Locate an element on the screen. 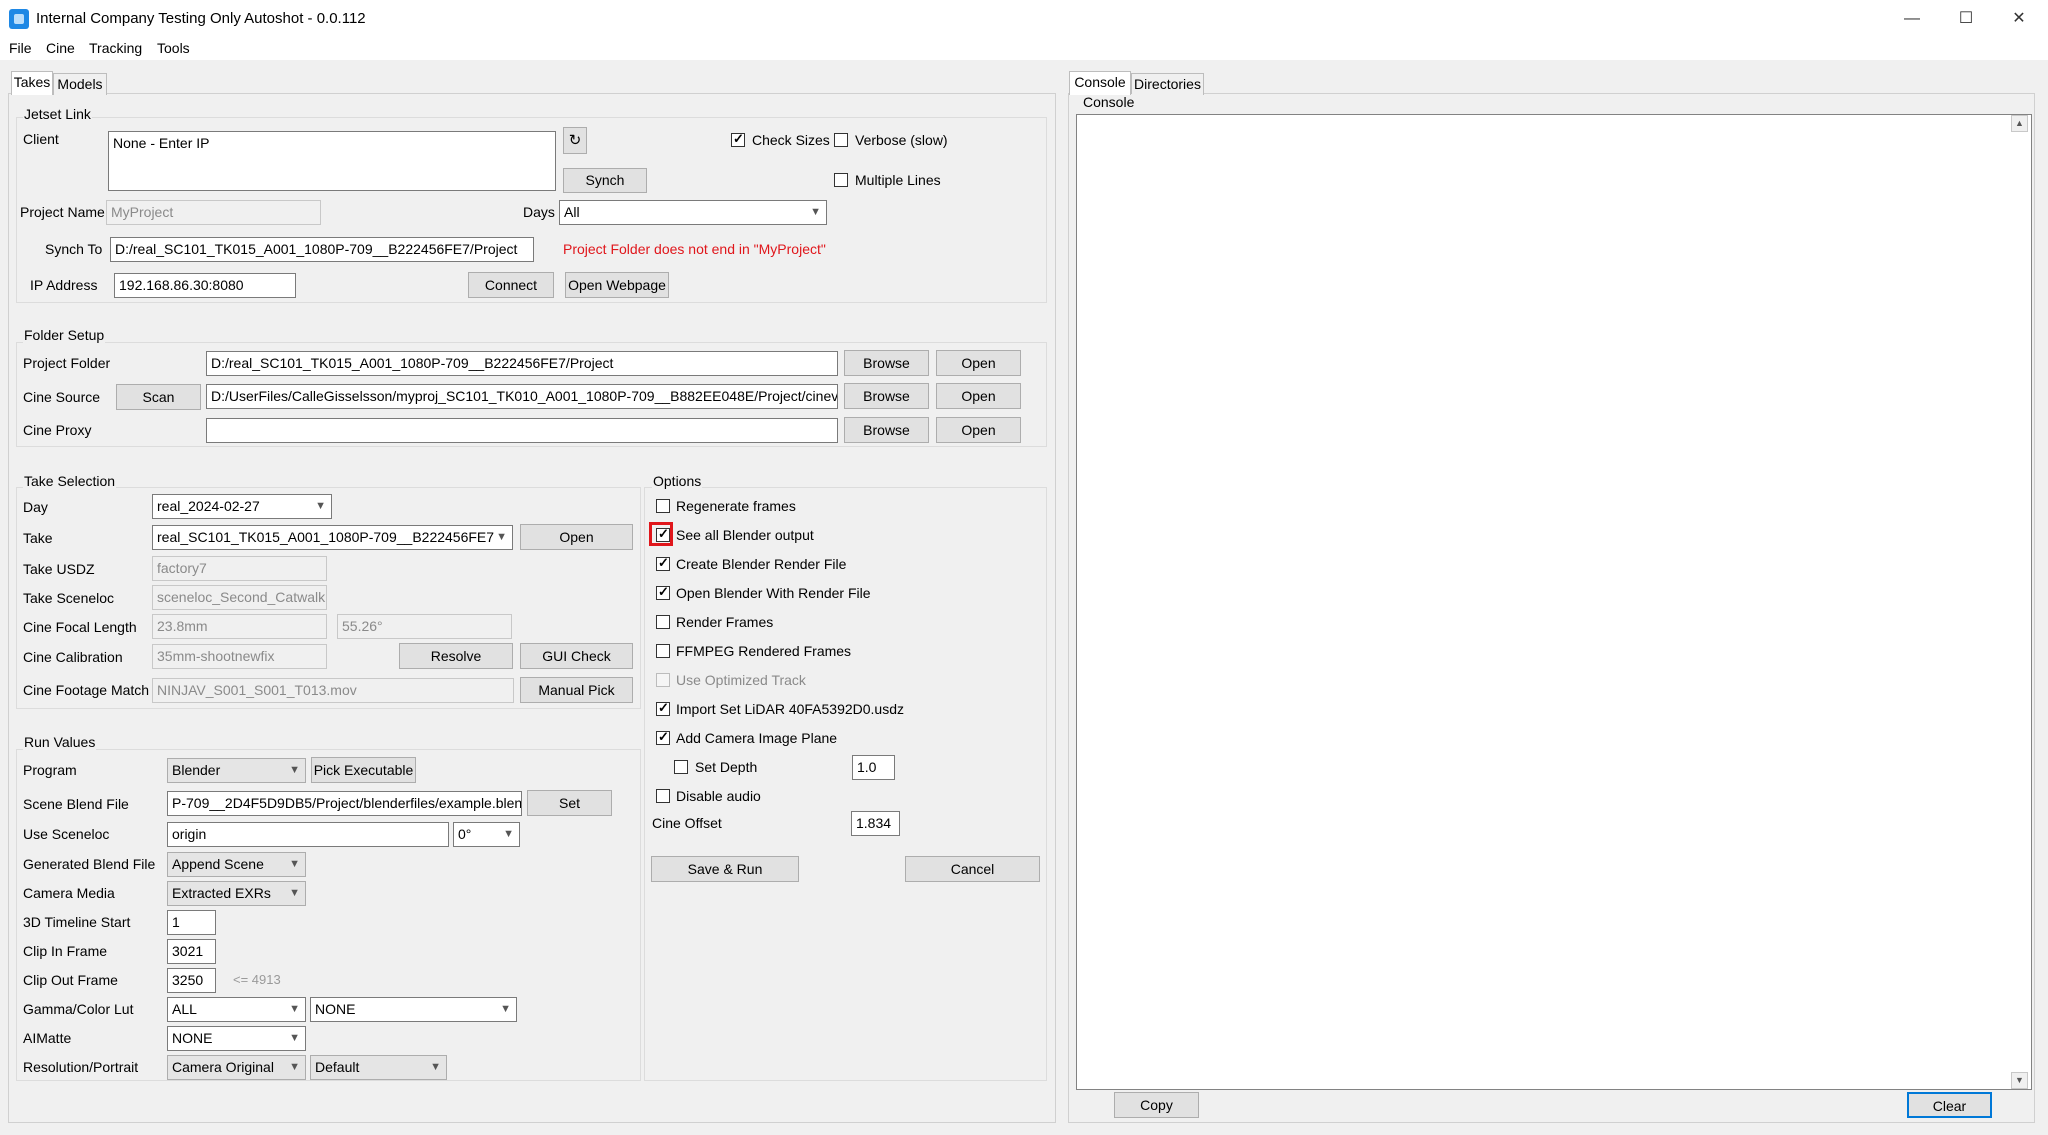 Image resolution: width=2048 pixels, height=1135 pixels. client-field: None - Enter IP is located at coordinates (332, 161).